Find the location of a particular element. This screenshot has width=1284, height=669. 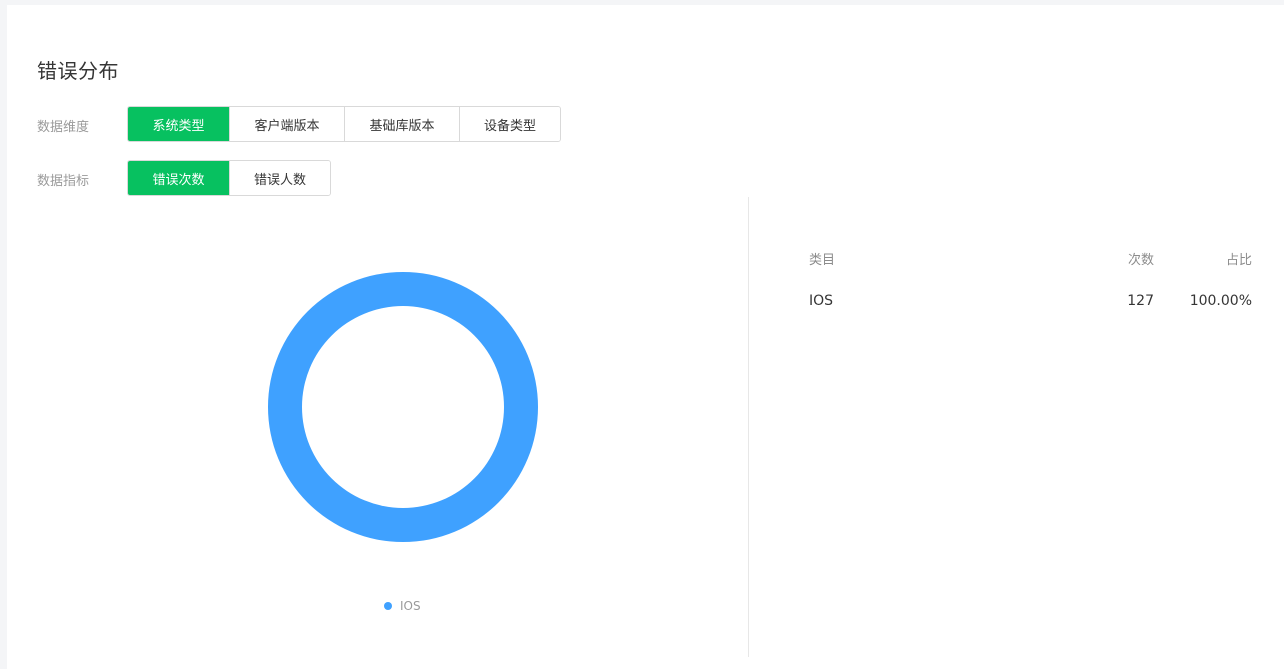

panel-divider is located at coordinates (748, 427).